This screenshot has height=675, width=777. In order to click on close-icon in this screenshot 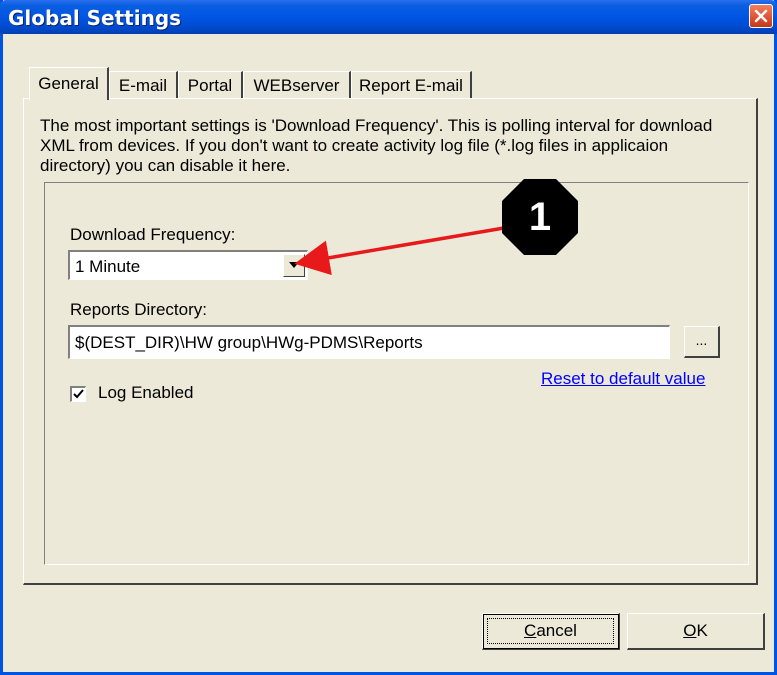, I will do `click(761, 16)`.